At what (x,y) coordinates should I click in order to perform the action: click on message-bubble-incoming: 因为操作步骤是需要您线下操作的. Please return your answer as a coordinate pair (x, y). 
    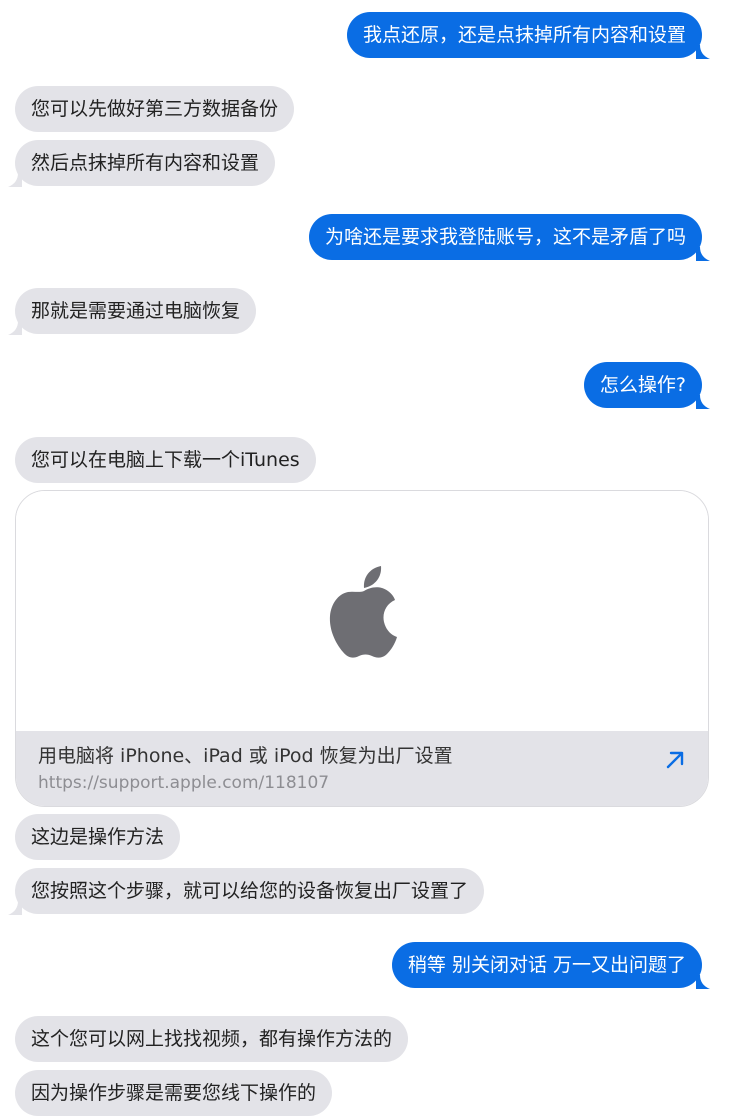
    Looking at the image, I should click on (174, 1093).